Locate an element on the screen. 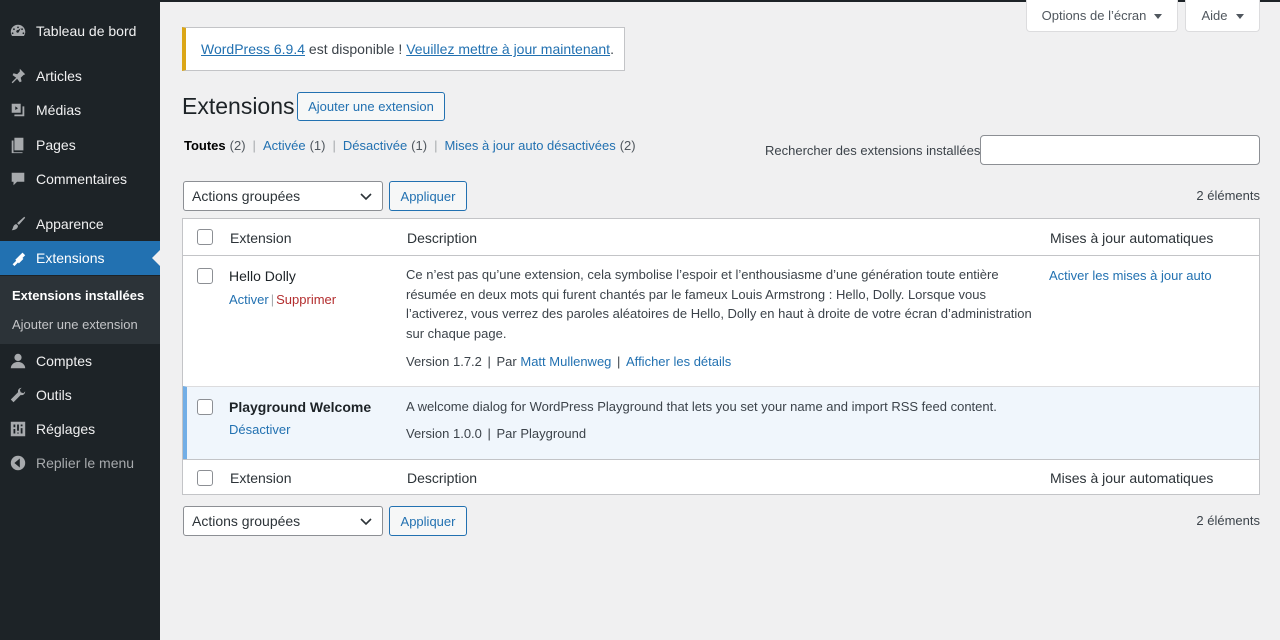 The image size is (1280, 640). help-button: Aide is located at coordinates (1222, 16).